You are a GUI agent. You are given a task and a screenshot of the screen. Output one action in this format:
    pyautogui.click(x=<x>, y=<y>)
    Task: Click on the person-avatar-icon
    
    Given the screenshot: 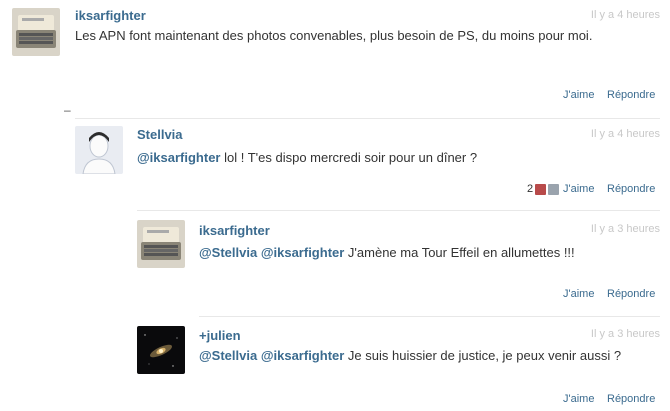 What is the action you would take?
    pyautogui.click(x=99, y=150)
    